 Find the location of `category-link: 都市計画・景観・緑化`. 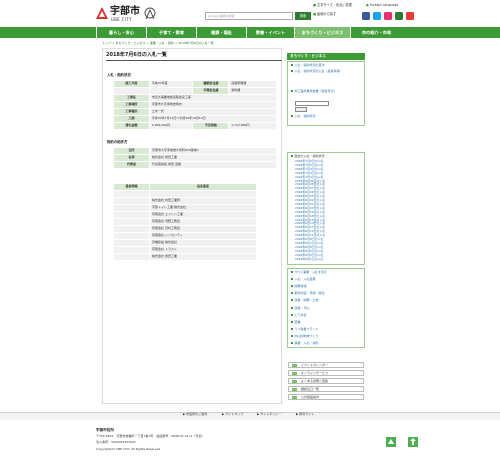

category-link: 都市計画・景観・緑化 is located at coordinates (308, 293).